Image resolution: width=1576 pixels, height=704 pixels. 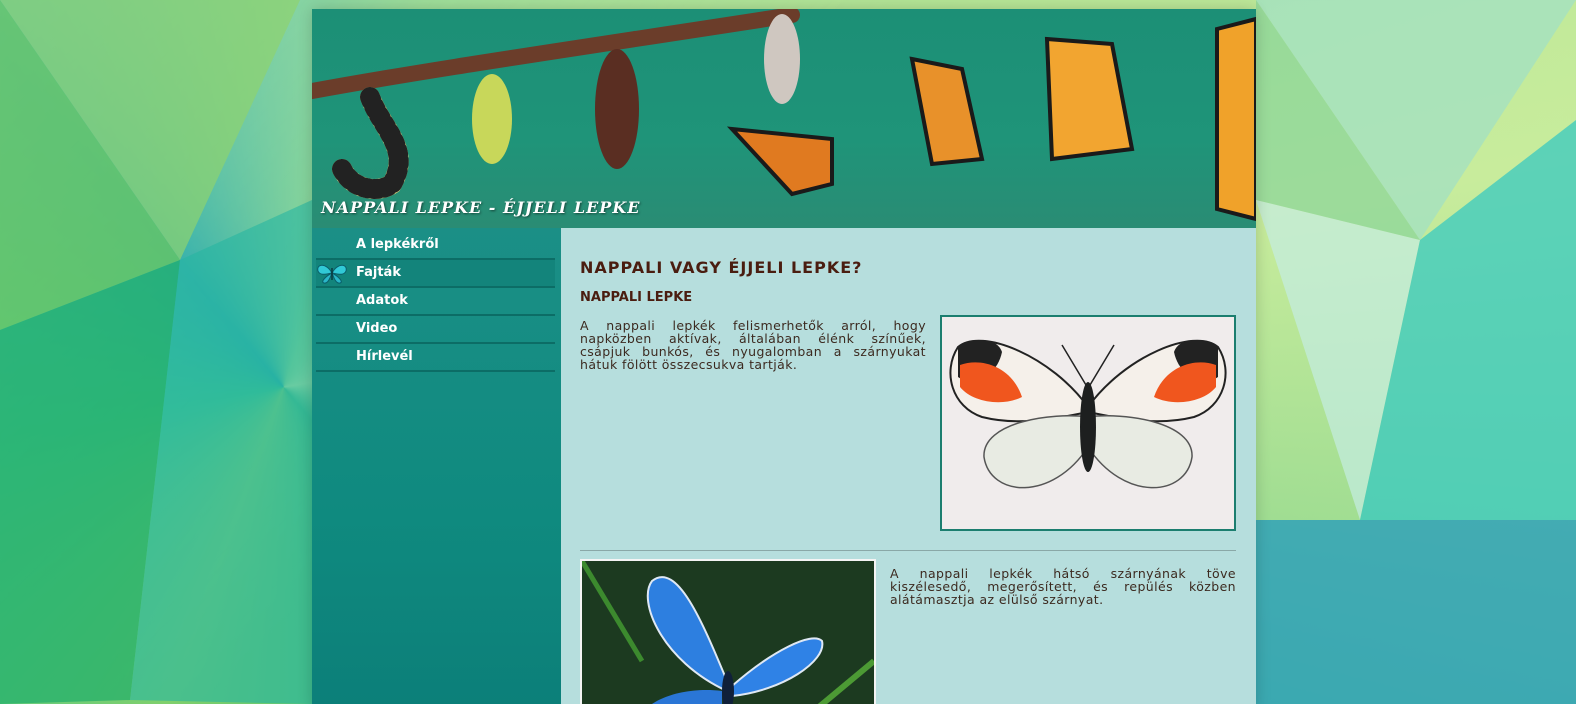 I want to click on sidebar: A lepkékről Fajták Adatok Video Hírlevél, so click(x=436, y=466).